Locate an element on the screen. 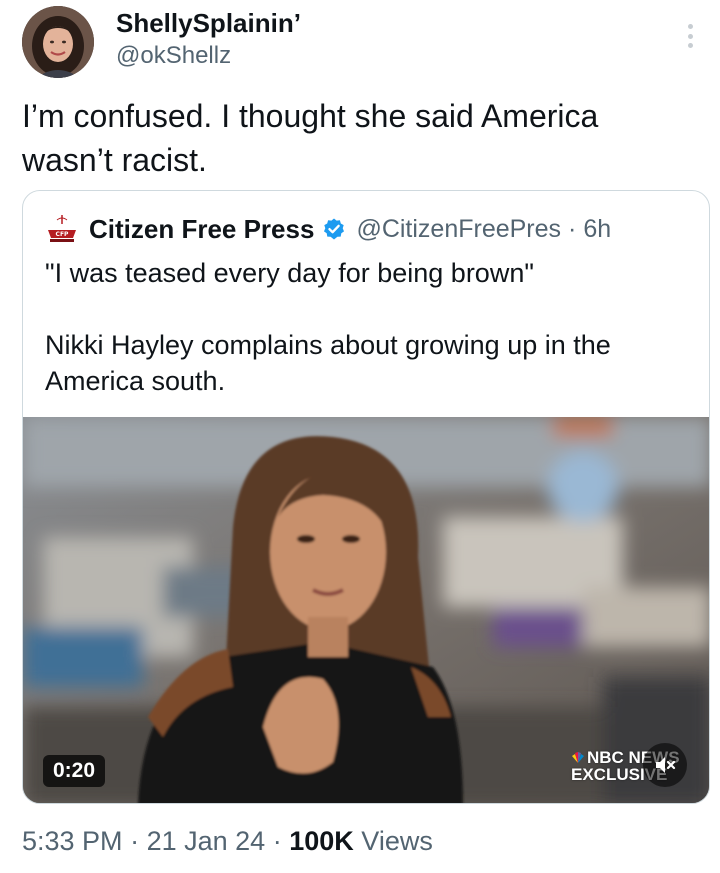  verified-badge-icon is located at coordinates (334, 229).